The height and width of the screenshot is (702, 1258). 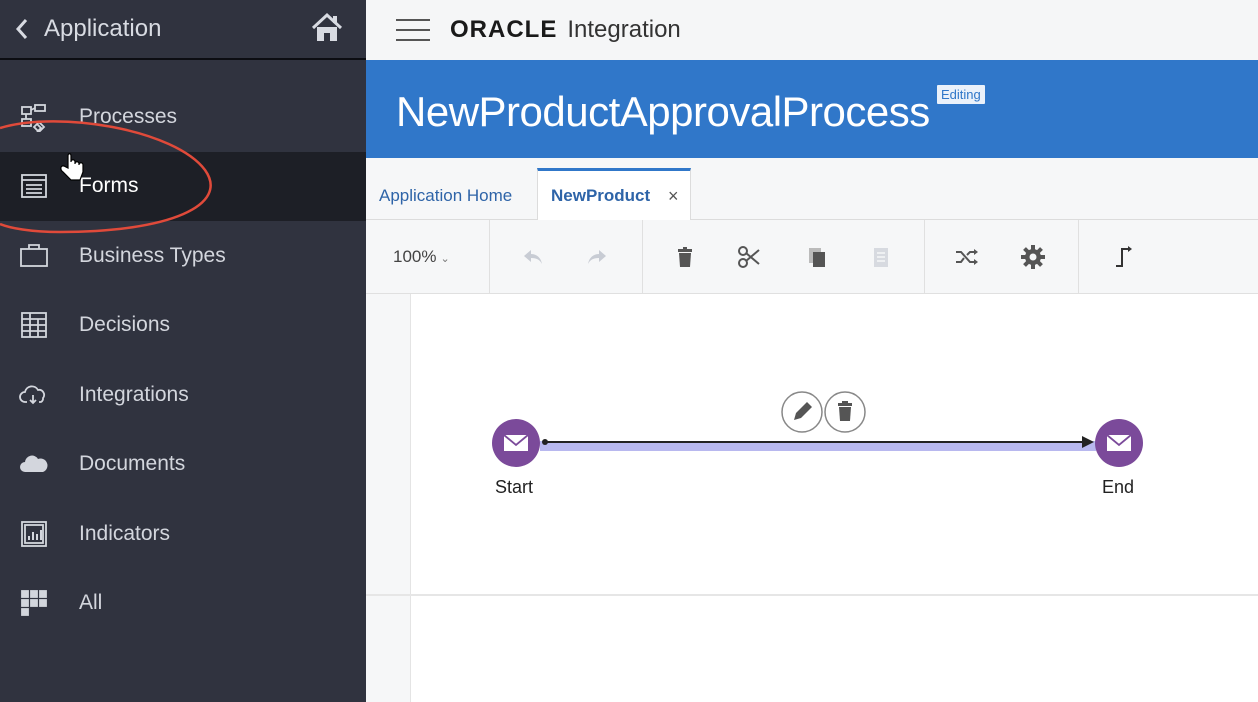 I want to click on grid-icon, so click(x=34, y=603).